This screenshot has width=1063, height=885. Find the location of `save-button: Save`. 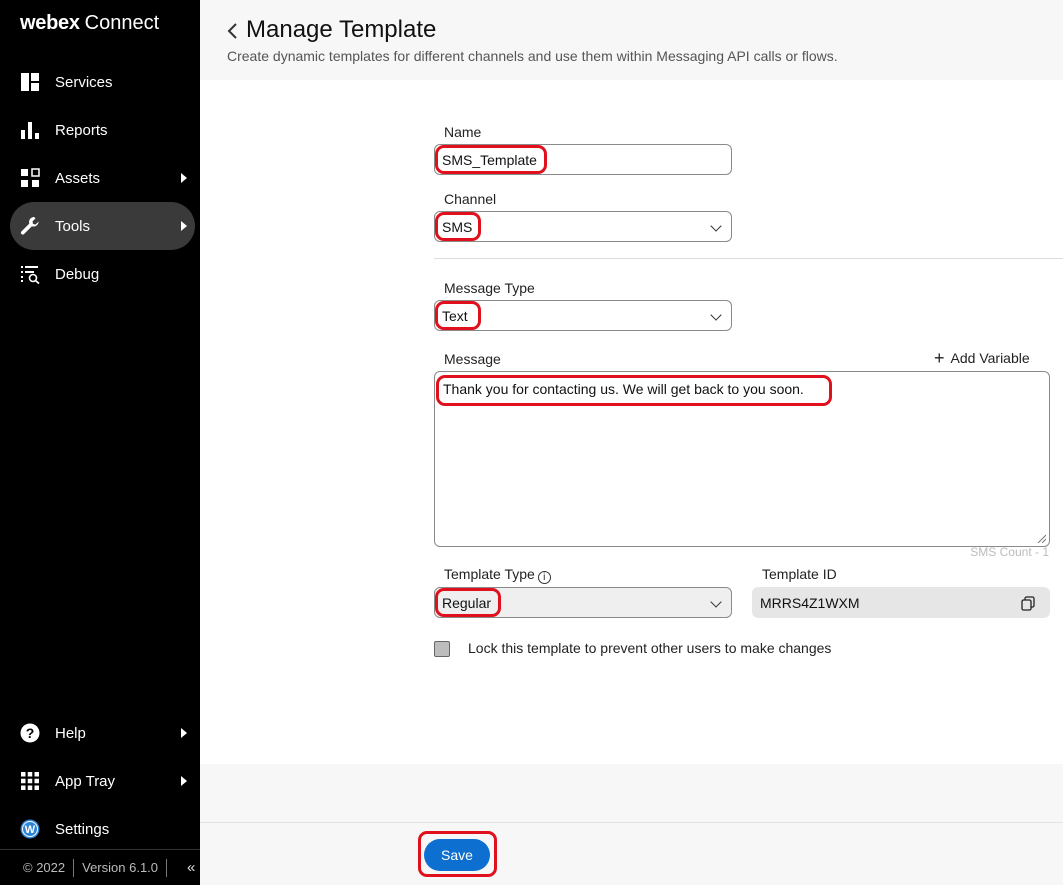

save-button: Save is located at coordinates (457, 855).